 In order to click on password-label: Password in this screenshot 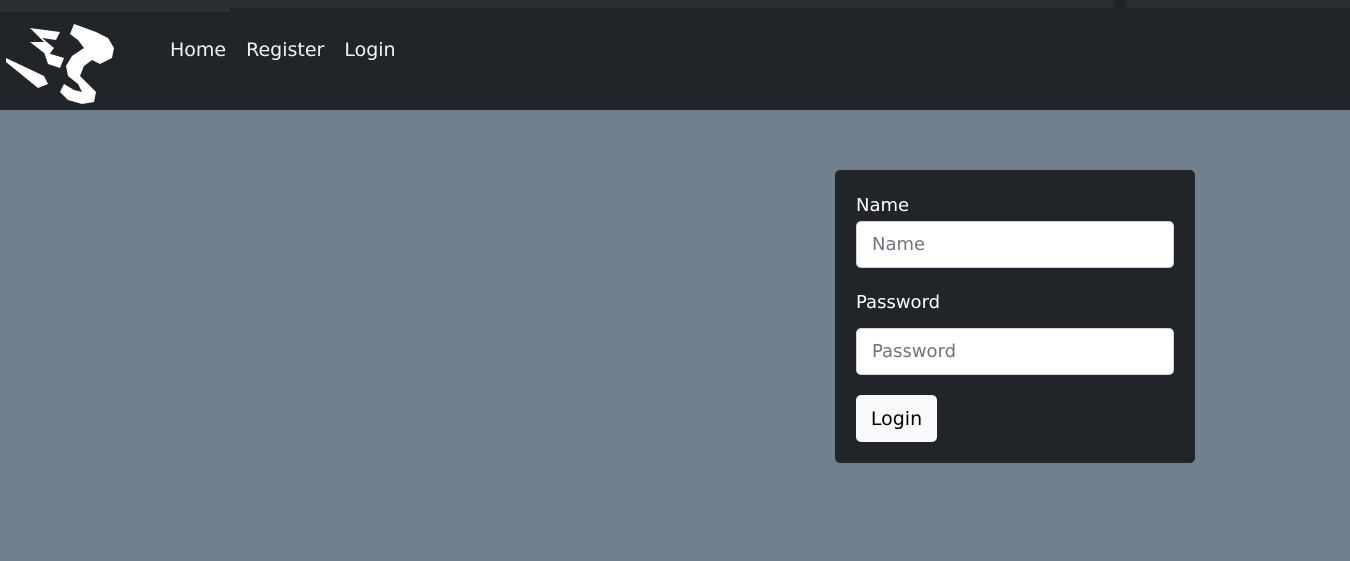, I will do `click(898, 302)`.